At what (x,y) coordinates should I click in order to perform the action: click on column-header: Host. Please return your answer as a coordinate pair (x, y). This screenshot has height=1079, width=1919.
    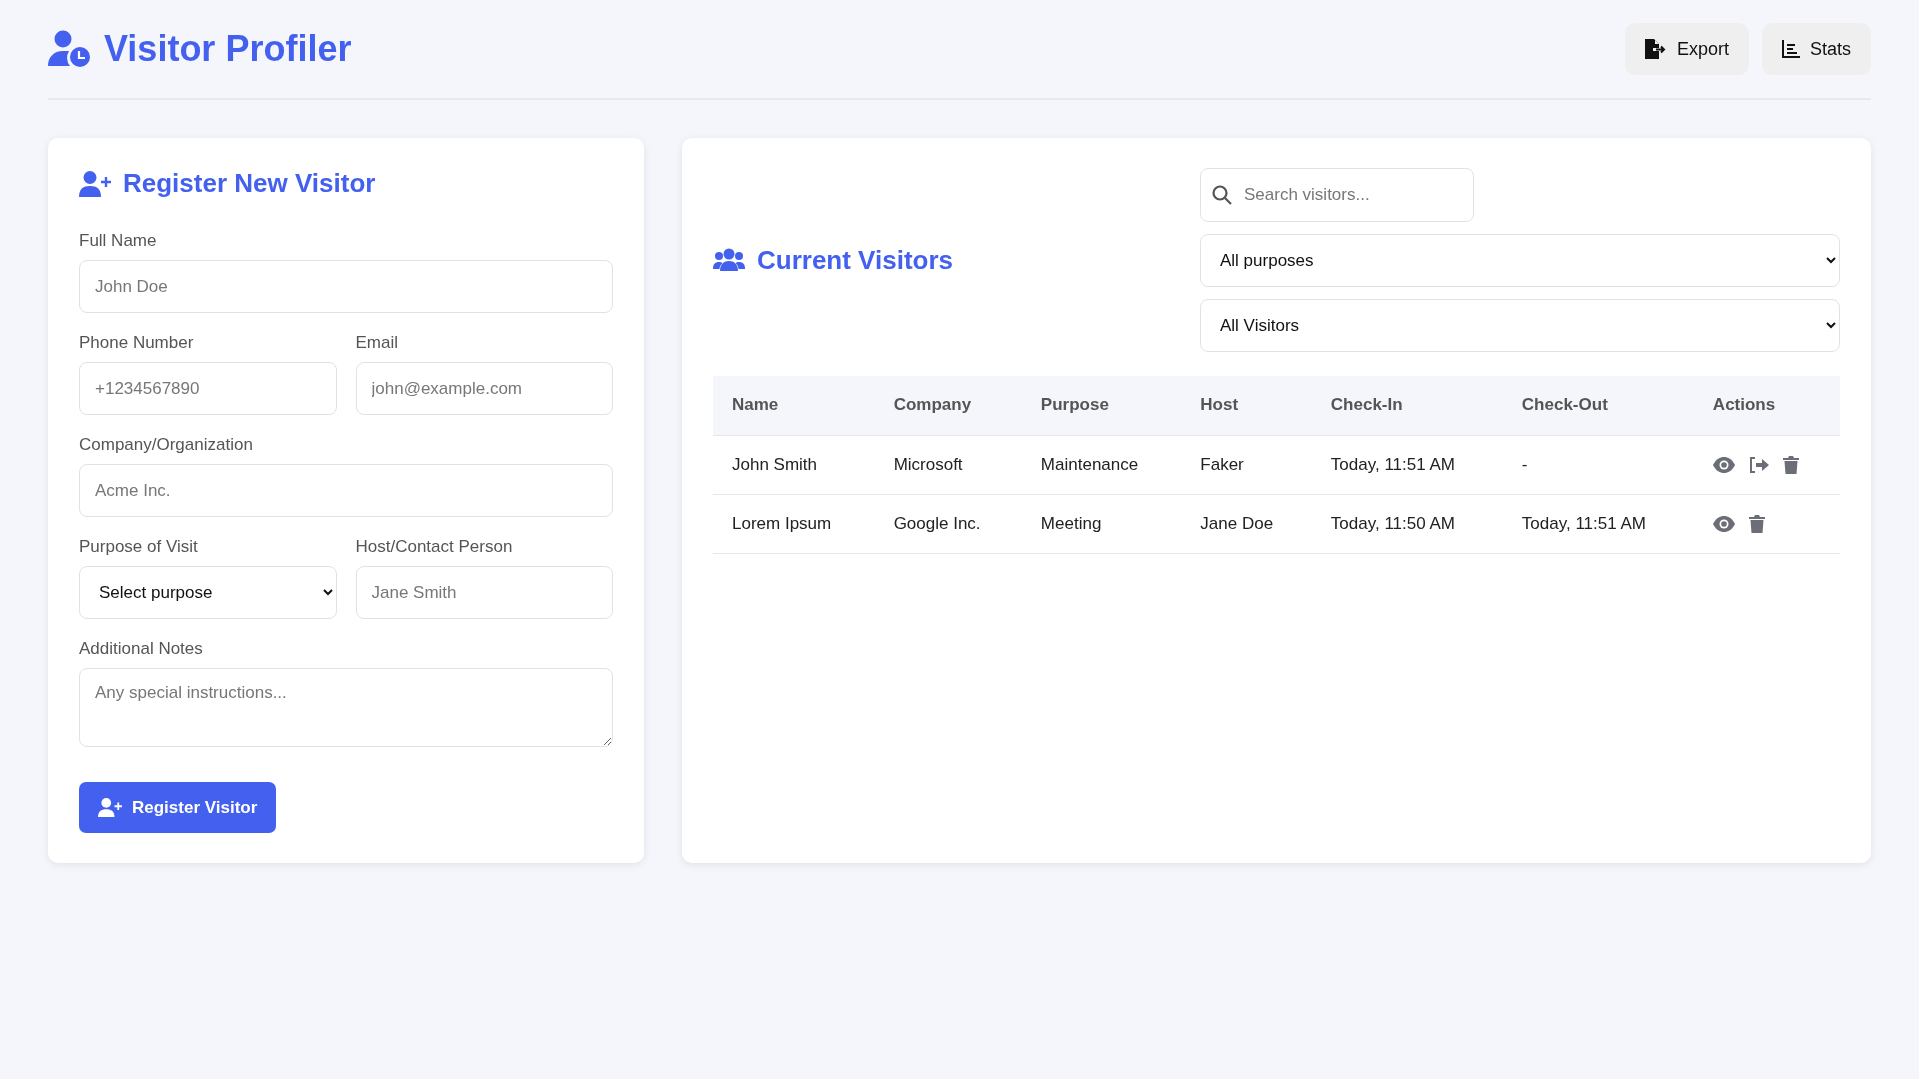
    Looking at the image, I should click on (1246, 405).